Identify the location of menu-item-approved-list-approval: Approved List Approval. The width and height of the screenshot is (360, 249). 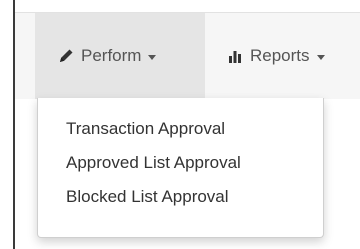
(180, 163).